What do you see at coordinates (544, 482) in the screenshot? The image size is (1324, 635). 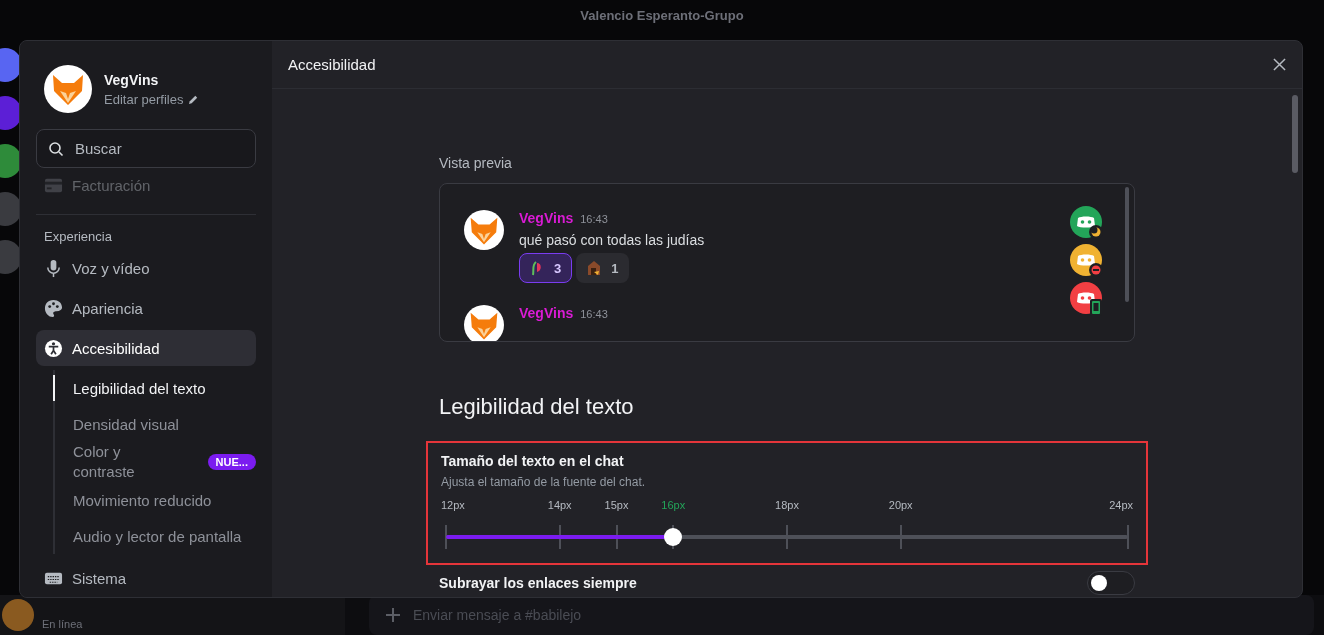 I see `setting-description: Ajusta el tamaño de la fuente del chat.` at bounding box center [544, 482].